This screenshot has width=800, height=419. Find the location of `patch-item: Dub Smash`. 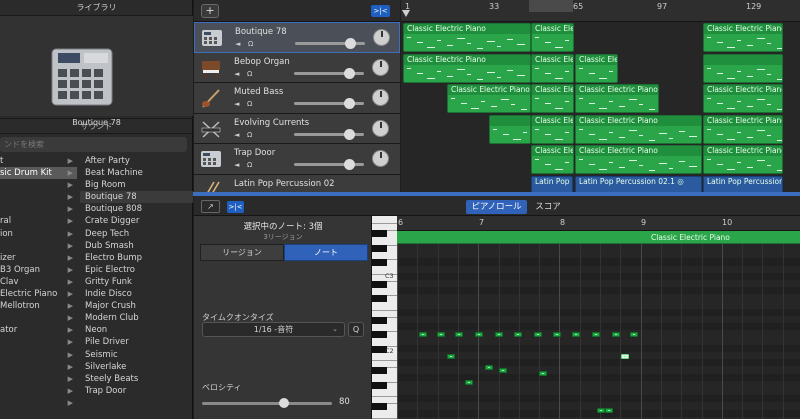

patch-item: Dub Smash is located at coordinates (136, 246).